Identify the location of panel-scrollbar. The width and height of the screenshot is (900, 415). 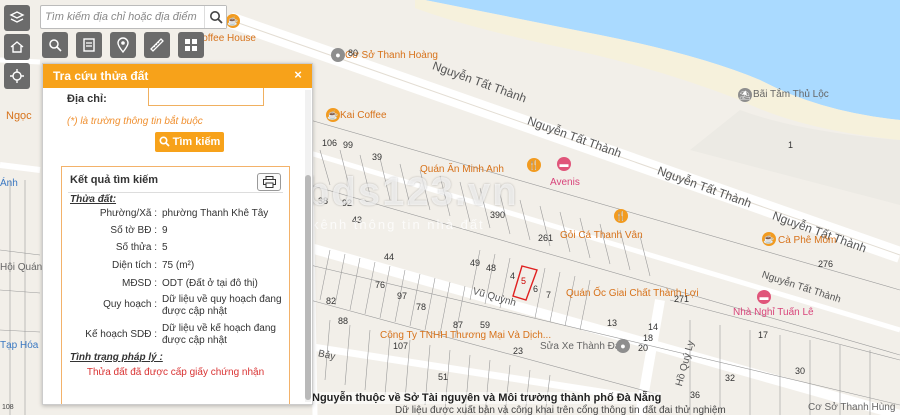
(308, 246).